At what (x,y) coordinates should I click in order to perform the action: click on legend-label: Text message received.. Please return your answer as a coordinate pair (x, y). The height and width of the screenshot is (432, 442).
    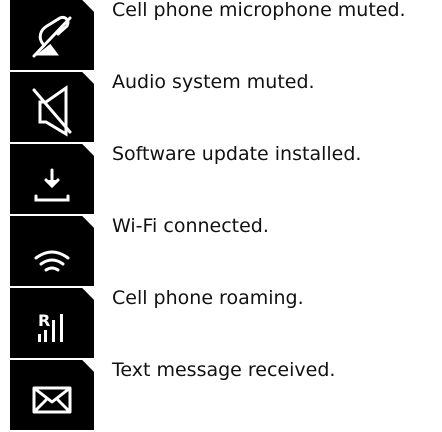
    Looking at the image, I should click on (224, 370).